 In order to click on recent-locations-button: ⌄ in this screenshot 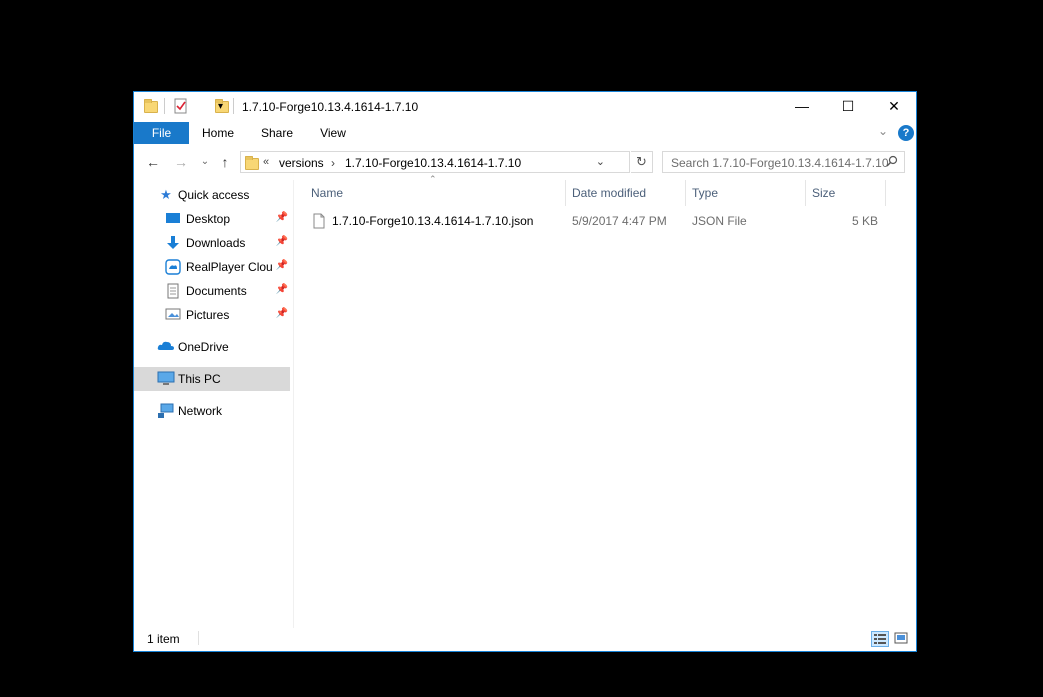, I will do `click(205, 162)`.